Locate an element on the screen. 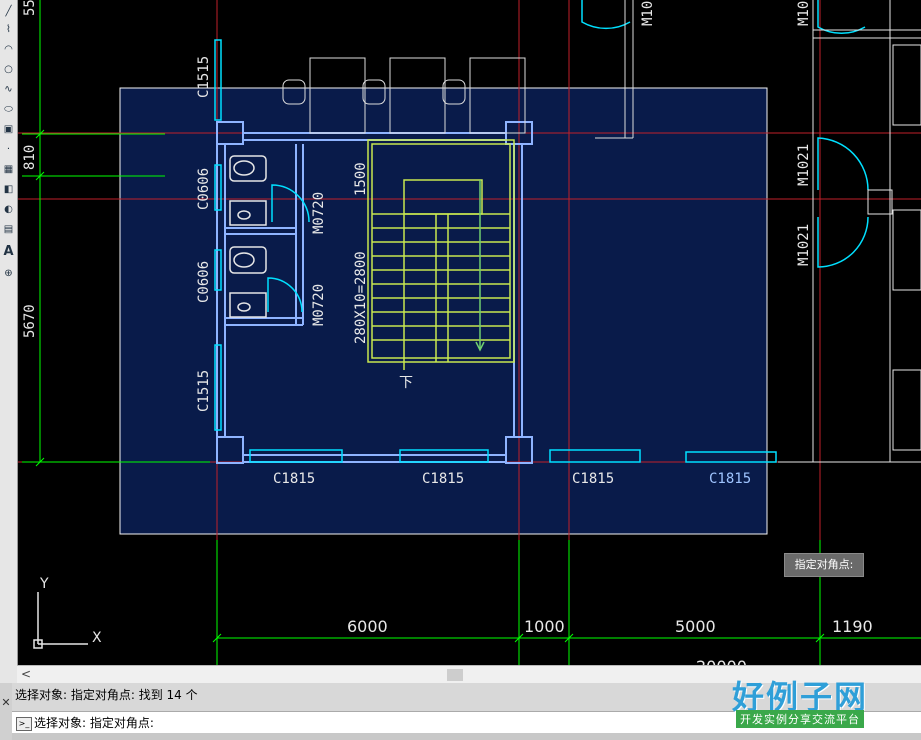  window-label-c1815-1: C1815 is located at coordinates (294, 479).